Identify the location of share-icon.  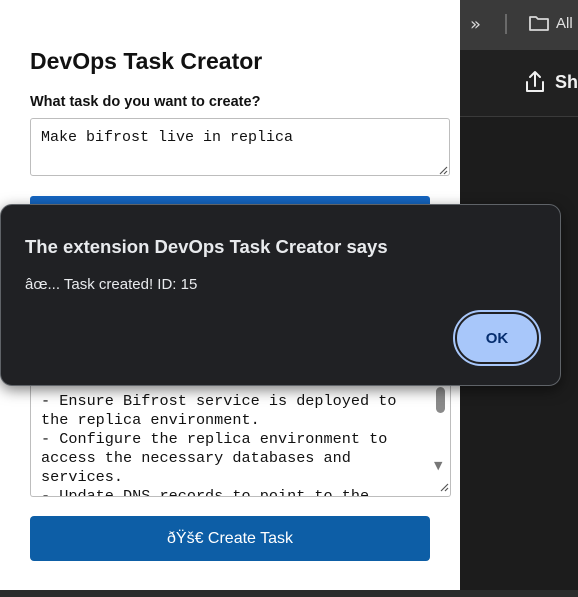
(535, 82).